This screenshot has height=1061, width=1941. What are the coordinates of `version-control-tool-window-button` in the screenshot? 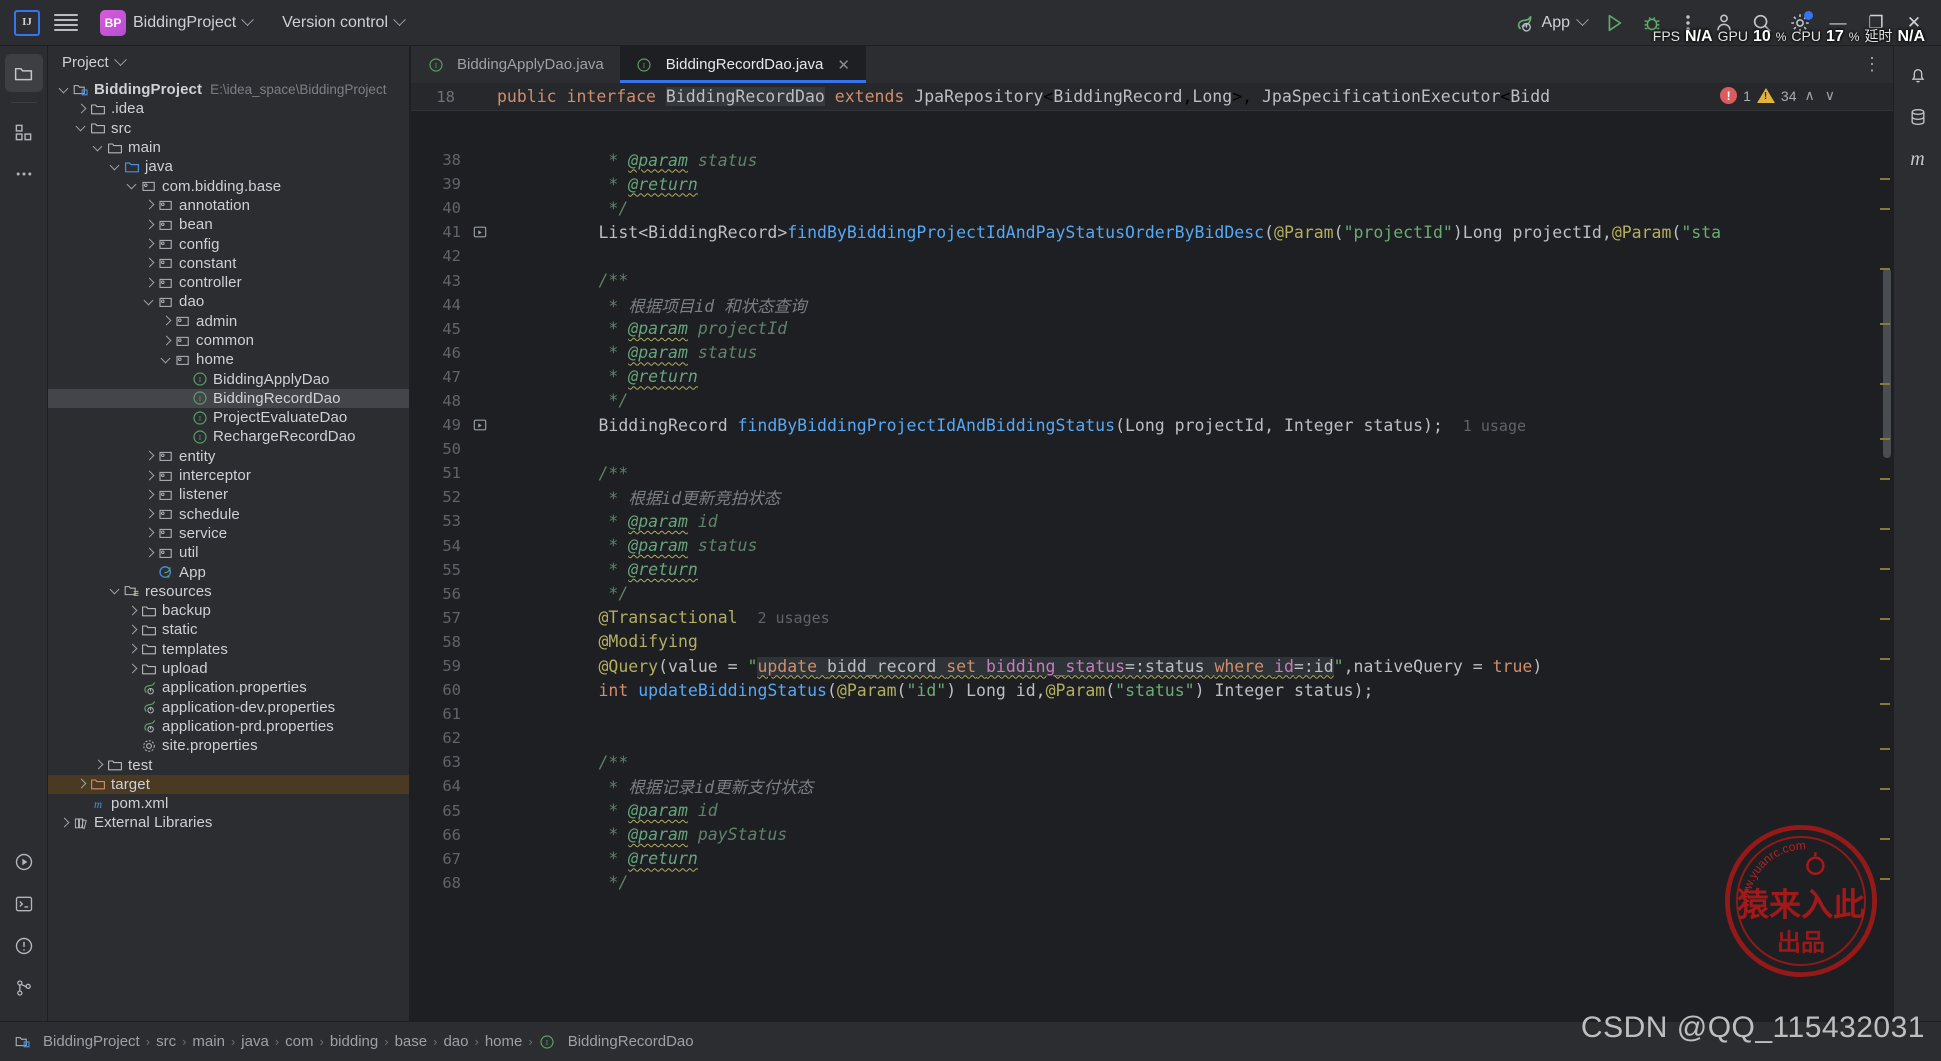 It's located at (24, 988).